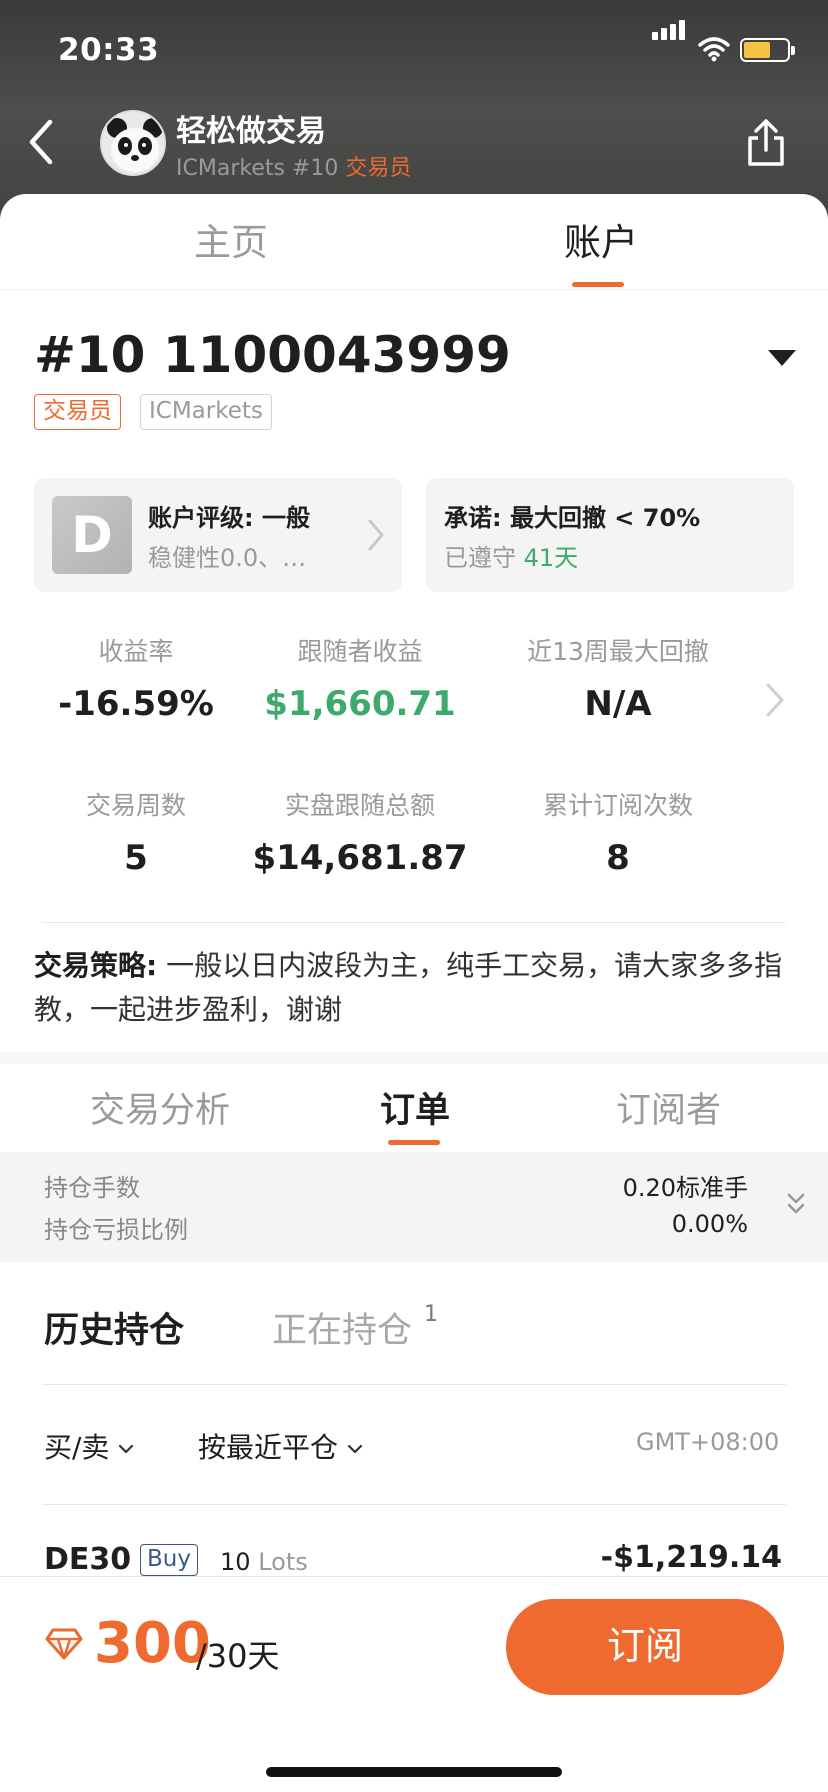 The image size is (828, 1792). I want to click on filters-divider, so click(414, 1504).